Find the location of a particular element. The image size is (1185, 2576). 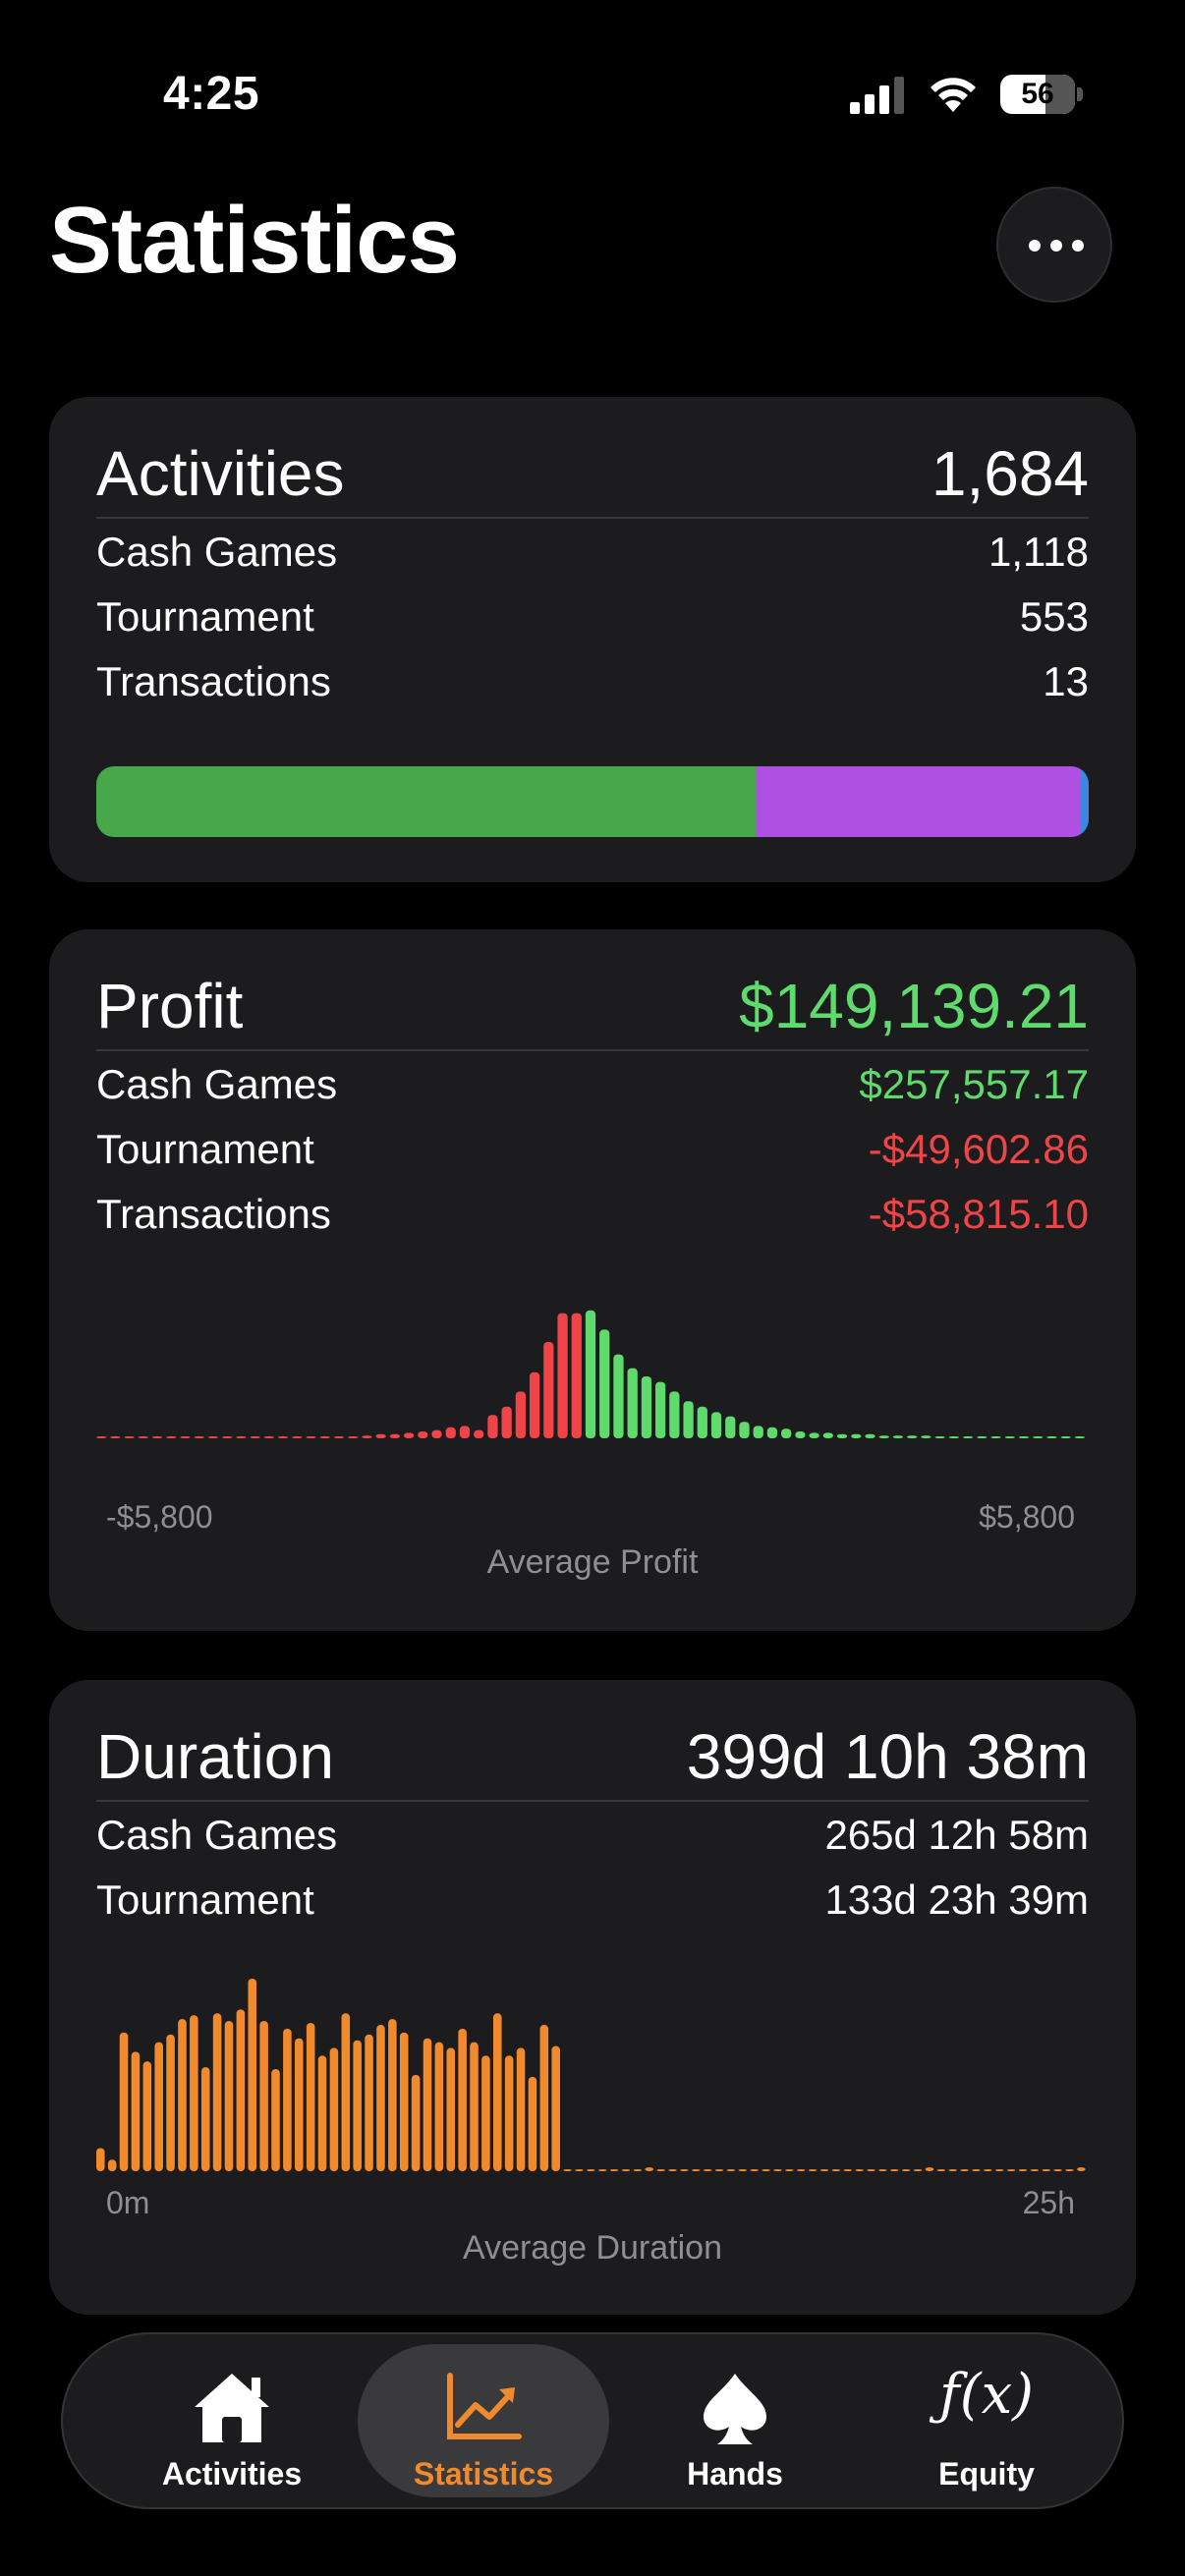

profit-histogram is located at coordinates (591, 1374).